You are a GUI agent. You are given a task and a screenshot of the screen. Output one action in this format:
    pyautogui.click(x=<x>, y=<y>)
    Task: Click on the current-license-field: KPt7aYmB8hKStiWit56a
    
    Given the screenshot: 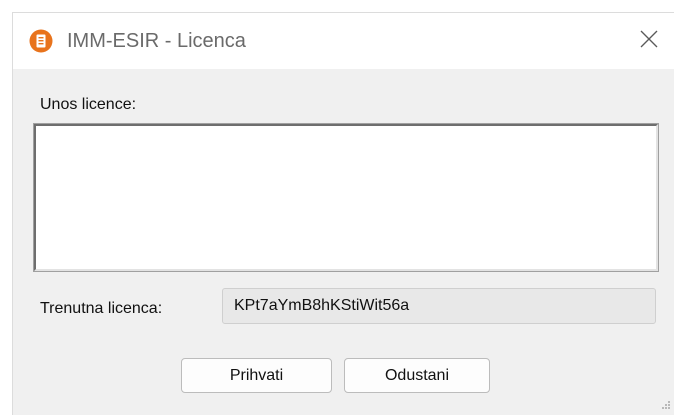 What is the action you would take?
    pyautogui.click(x=439, y=306)
    